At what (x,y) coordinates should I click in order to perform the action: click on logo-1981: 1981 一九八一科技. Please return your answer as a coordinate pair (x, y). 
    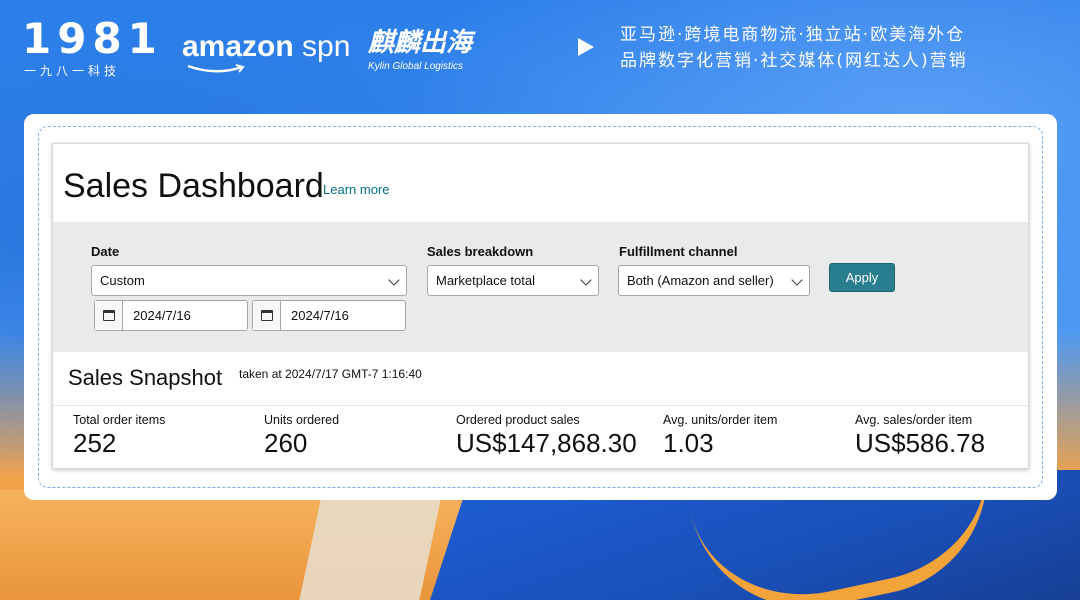
    Looking at the image, I should click on (92, 46).